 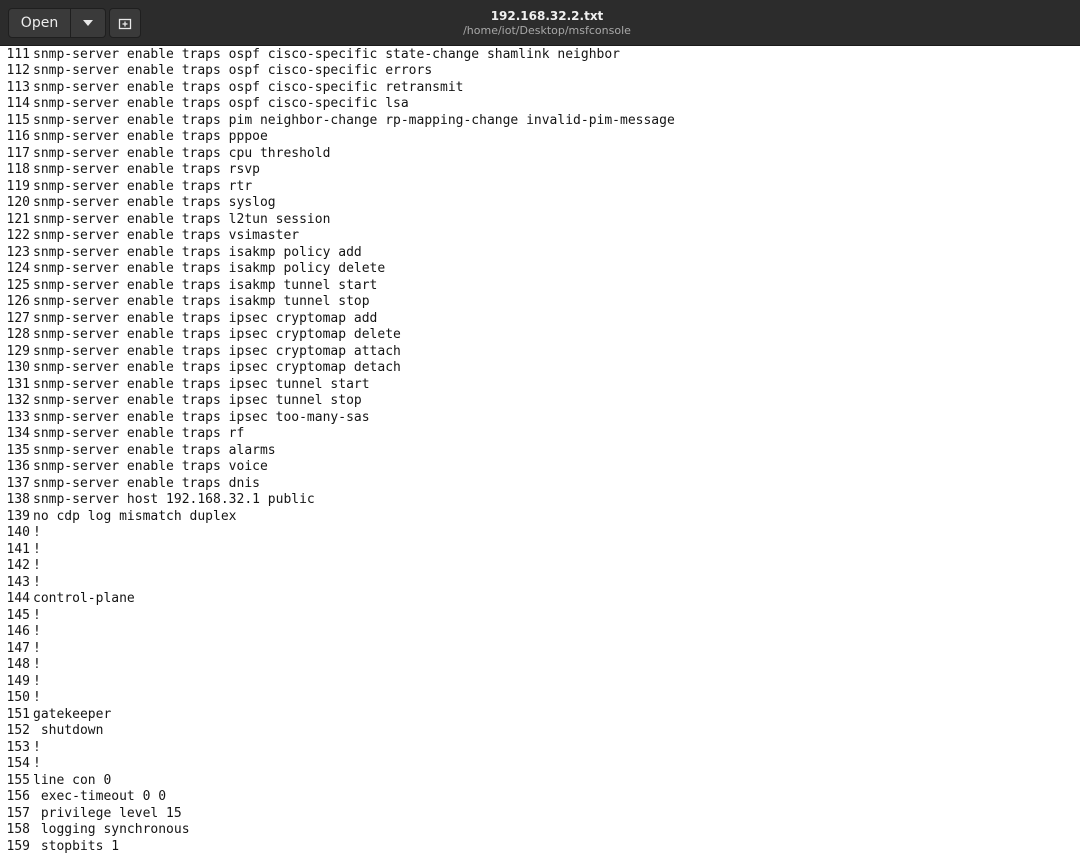 What do you see at coordinates (182, 219) in the screenshot?
I see `line-text: snmp-server enable traps l2tun session` at bounding box center [182, 219].